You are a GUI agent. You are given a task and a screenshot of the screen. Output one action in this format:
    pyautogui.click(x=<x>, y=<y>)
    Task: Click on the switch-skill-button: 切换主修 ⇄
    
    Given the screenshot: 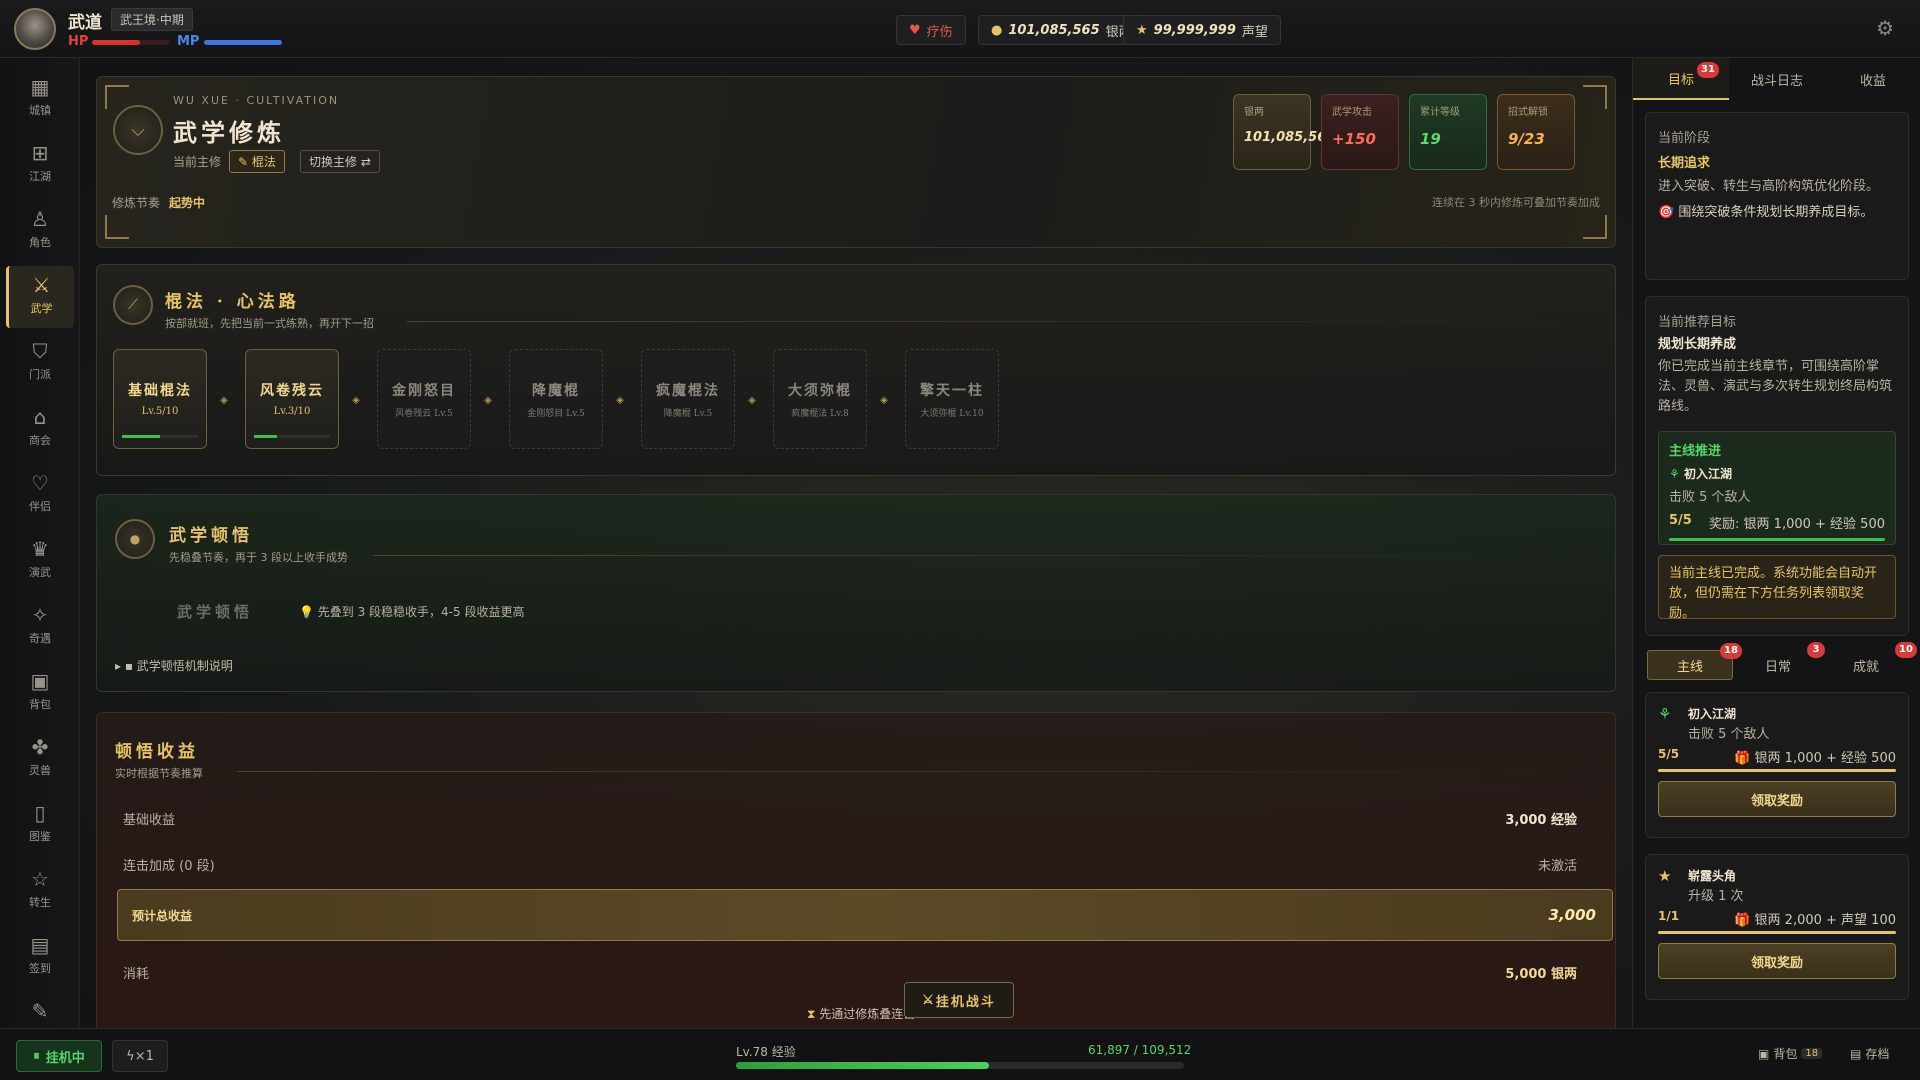 What is the action you would take?
    pyautogui.click(x=340, y=161)
    